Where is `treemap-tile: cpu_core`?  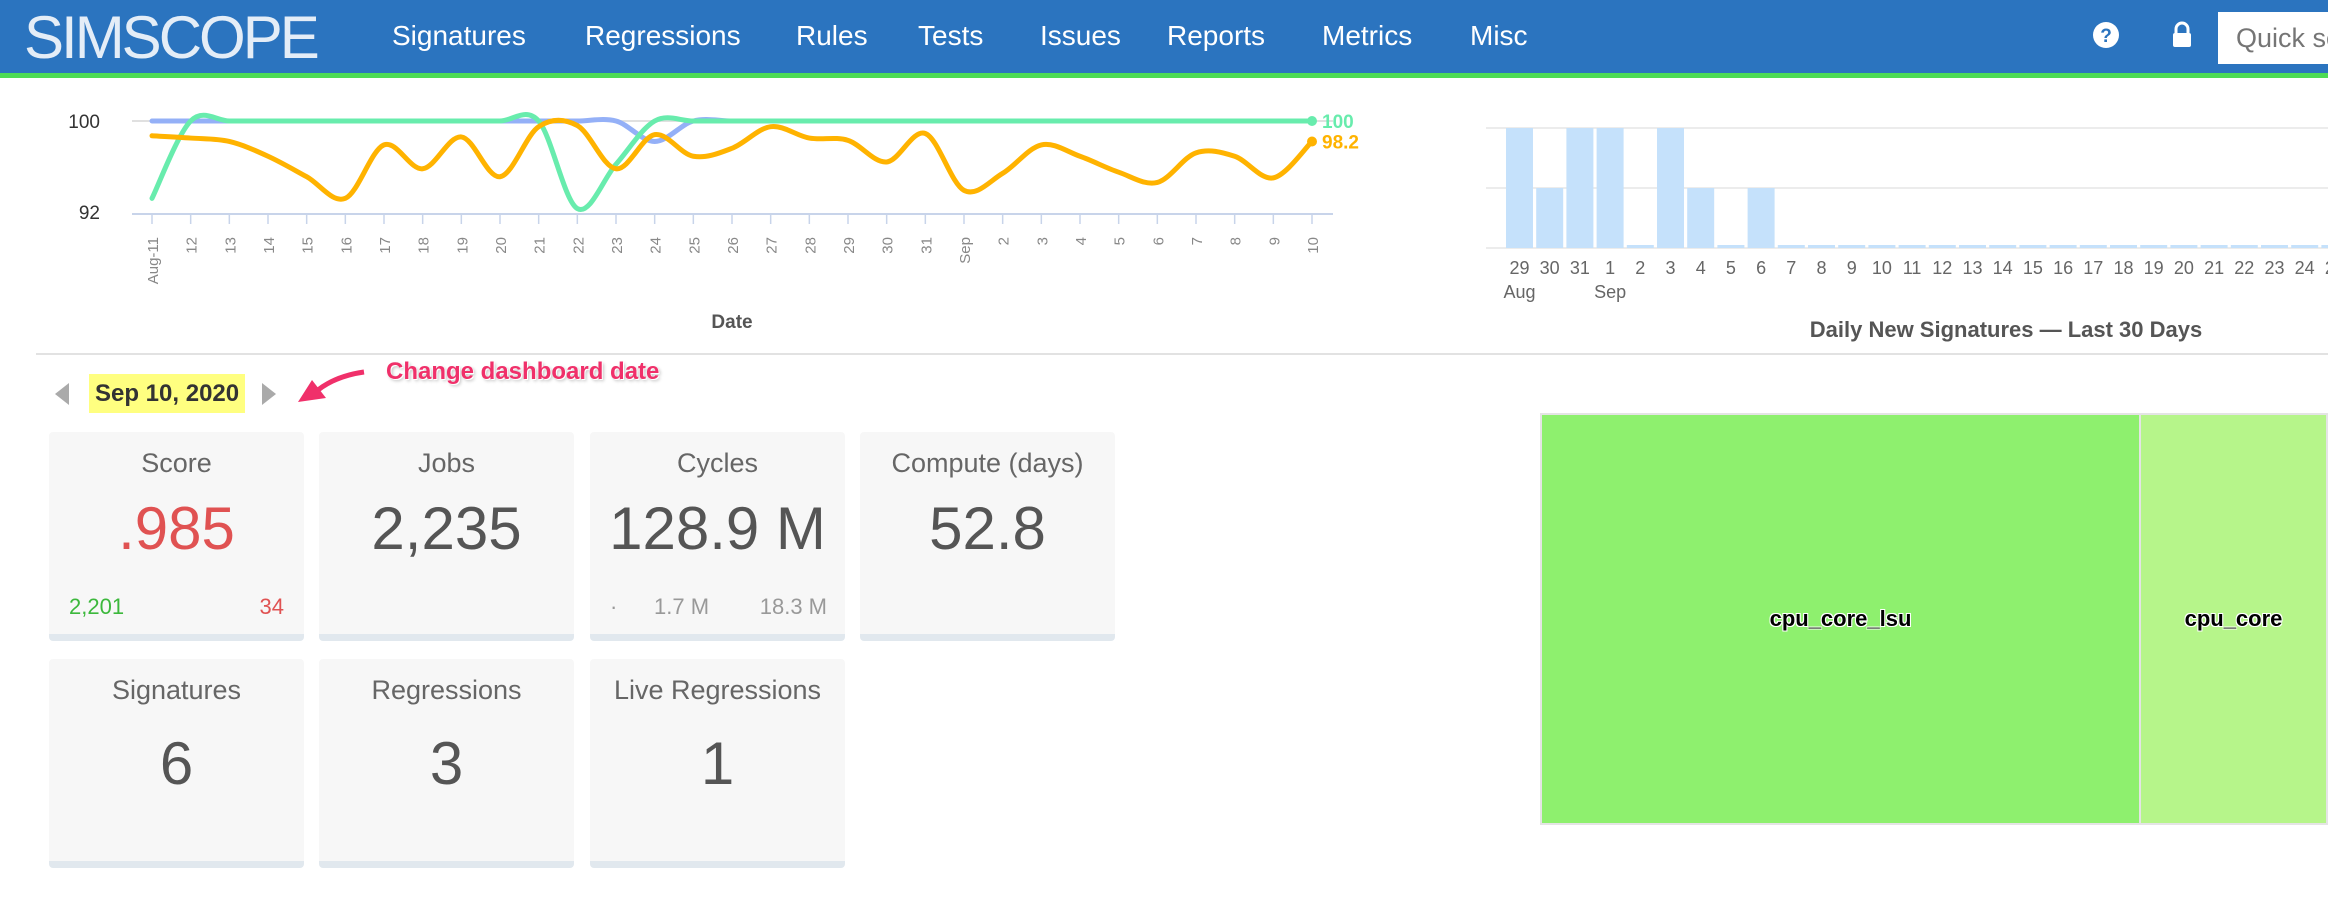
treemap-tile: cpu_core is located at coordinates (2233, 619).